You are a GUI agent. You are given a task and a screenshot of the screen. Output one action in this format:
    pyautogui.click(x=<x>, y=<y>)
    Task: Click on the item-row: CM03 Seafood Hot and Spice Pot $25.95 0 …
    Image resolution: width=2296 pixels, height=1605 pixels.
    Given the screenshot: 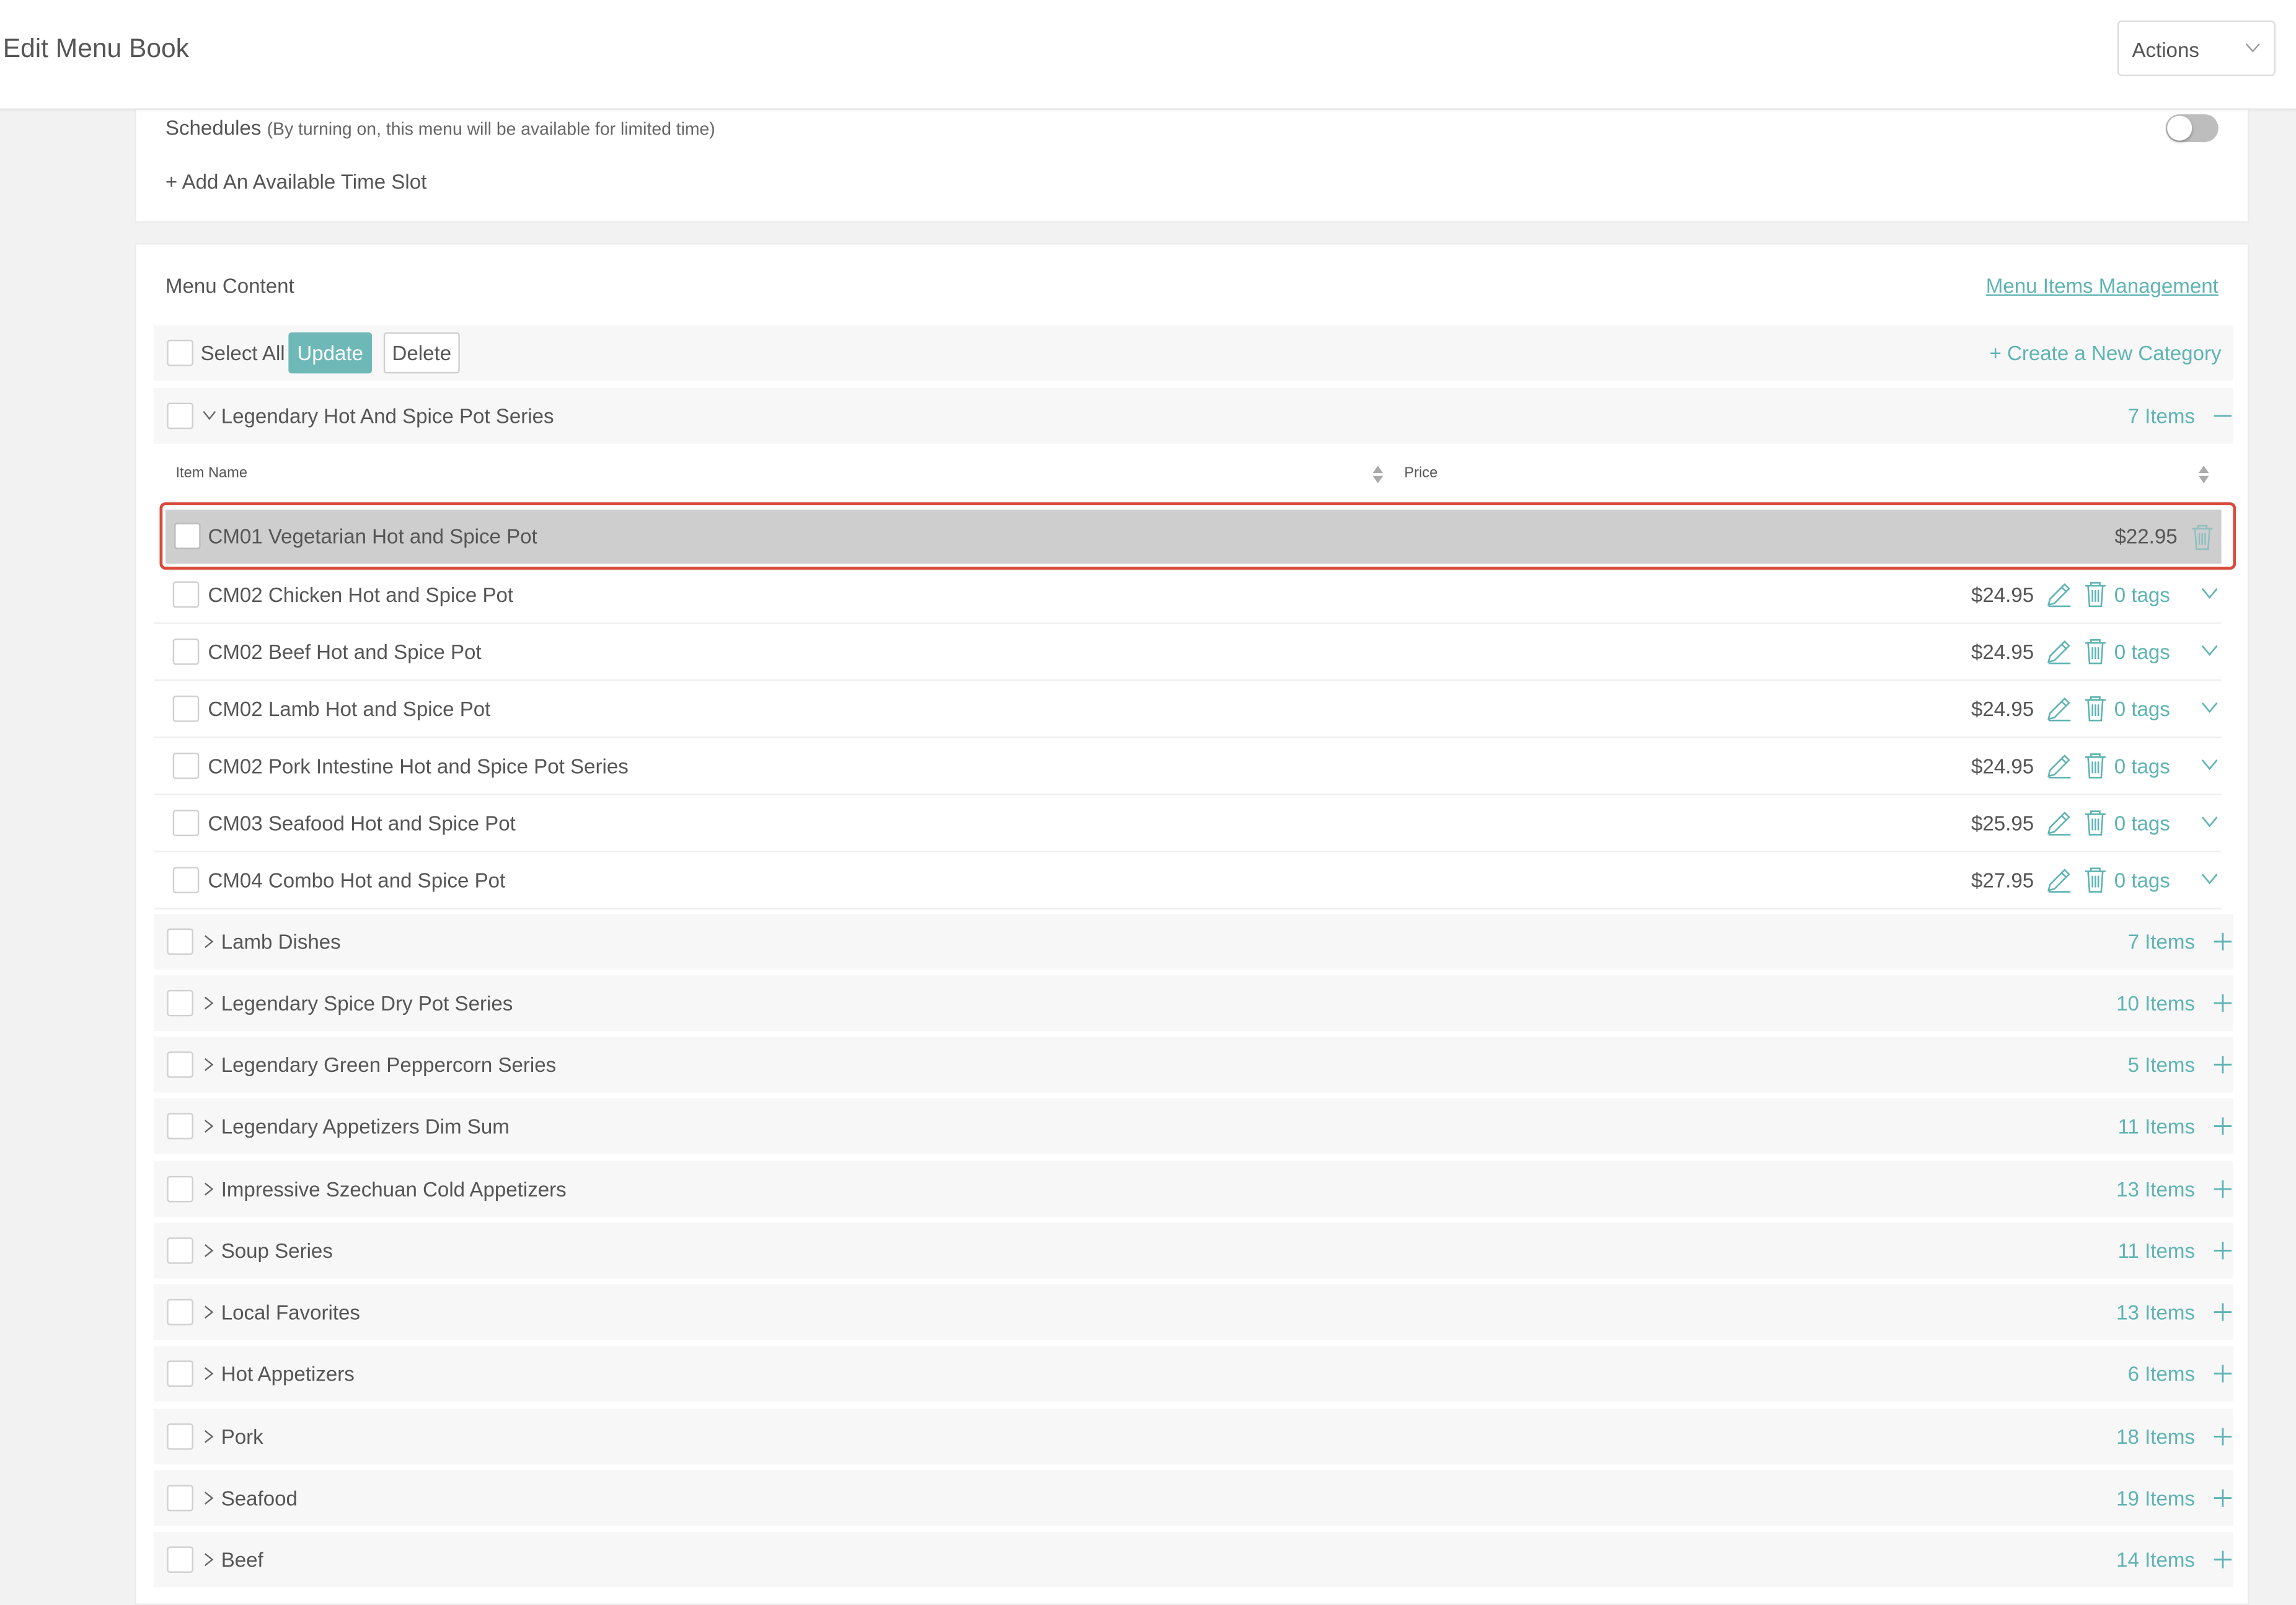 What is the action you would take?
    pyautogui.click(x=1188, y=824)
    